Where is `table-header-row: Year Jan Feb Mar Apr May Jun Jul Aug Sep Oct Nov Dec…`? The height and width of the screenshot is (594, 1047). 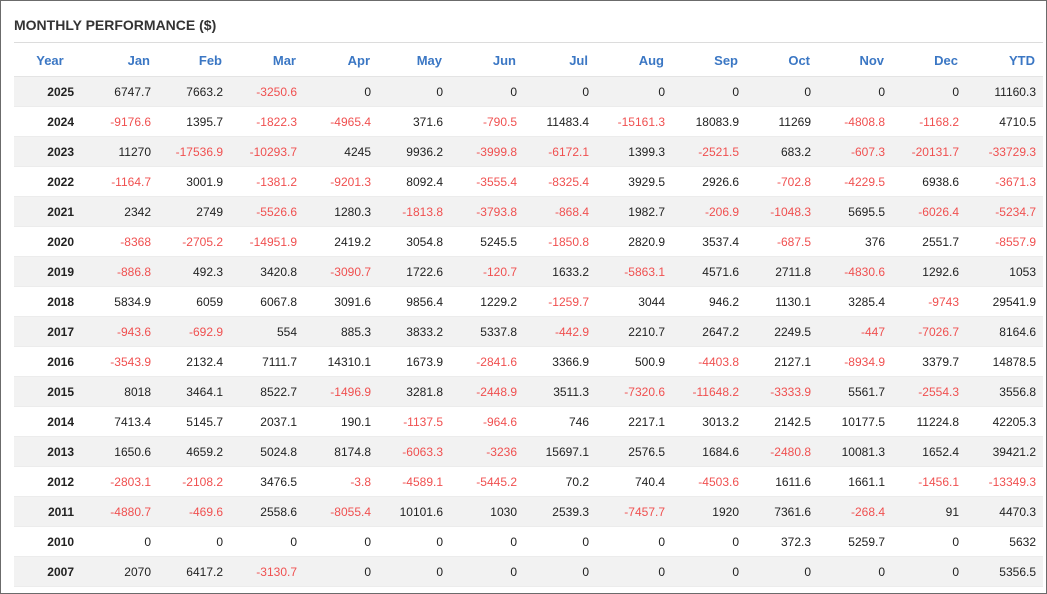
table-header-row: Year Jan Feb Mar Apr May Jun Jul Aug Sep Oct Nov Dec… is located at coordinates (528, 61).